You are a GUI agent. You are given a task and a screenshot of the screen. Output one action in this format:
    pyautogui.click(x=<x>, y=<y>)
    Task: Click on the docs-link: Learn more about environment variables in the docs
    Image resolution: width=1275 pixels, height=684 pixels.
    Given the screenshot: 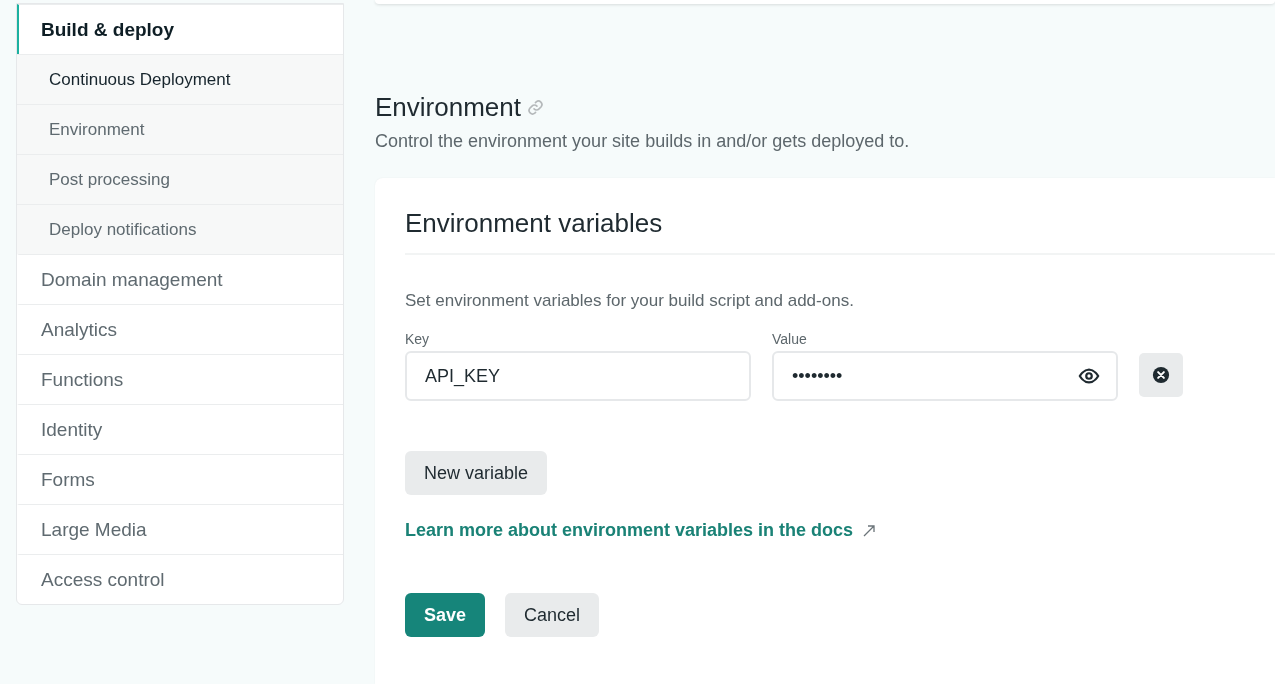 What is the action you would take?
    pyautogui.click(x=640, y=530)
    